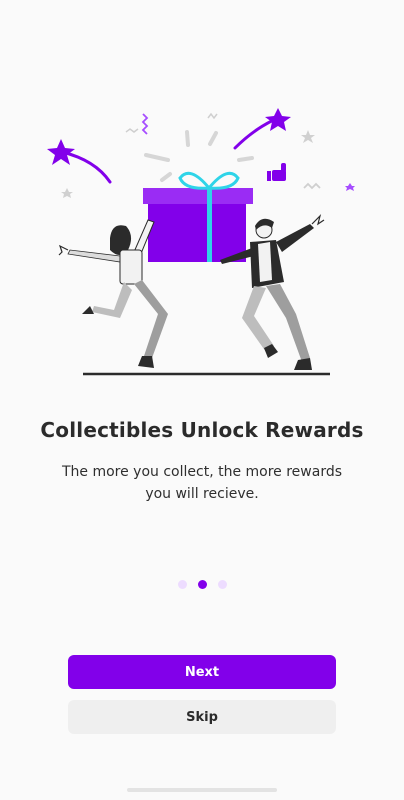  Describe the element at coordinates (199, 156) in the screenshot. I see `burst-lines` at that location.